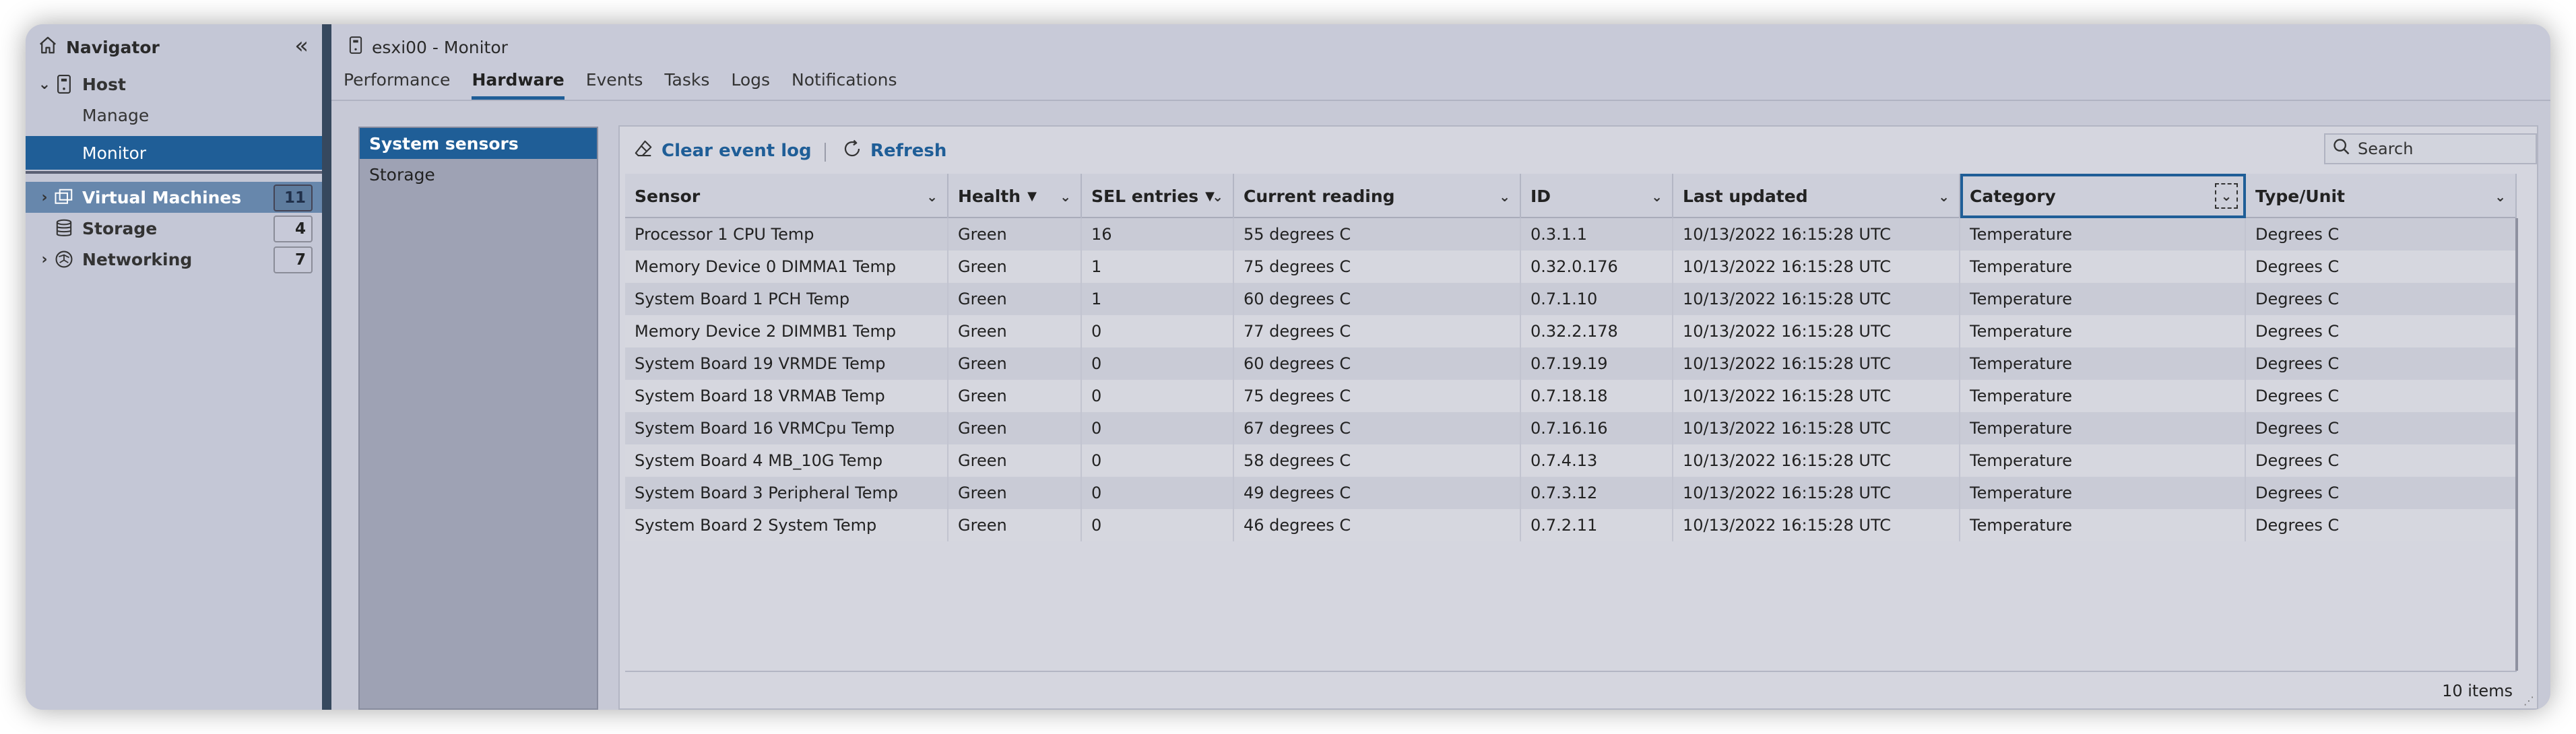 This screenshot has width=2576, height=734. I want to click on tab-events: Events, so click(614, 83).